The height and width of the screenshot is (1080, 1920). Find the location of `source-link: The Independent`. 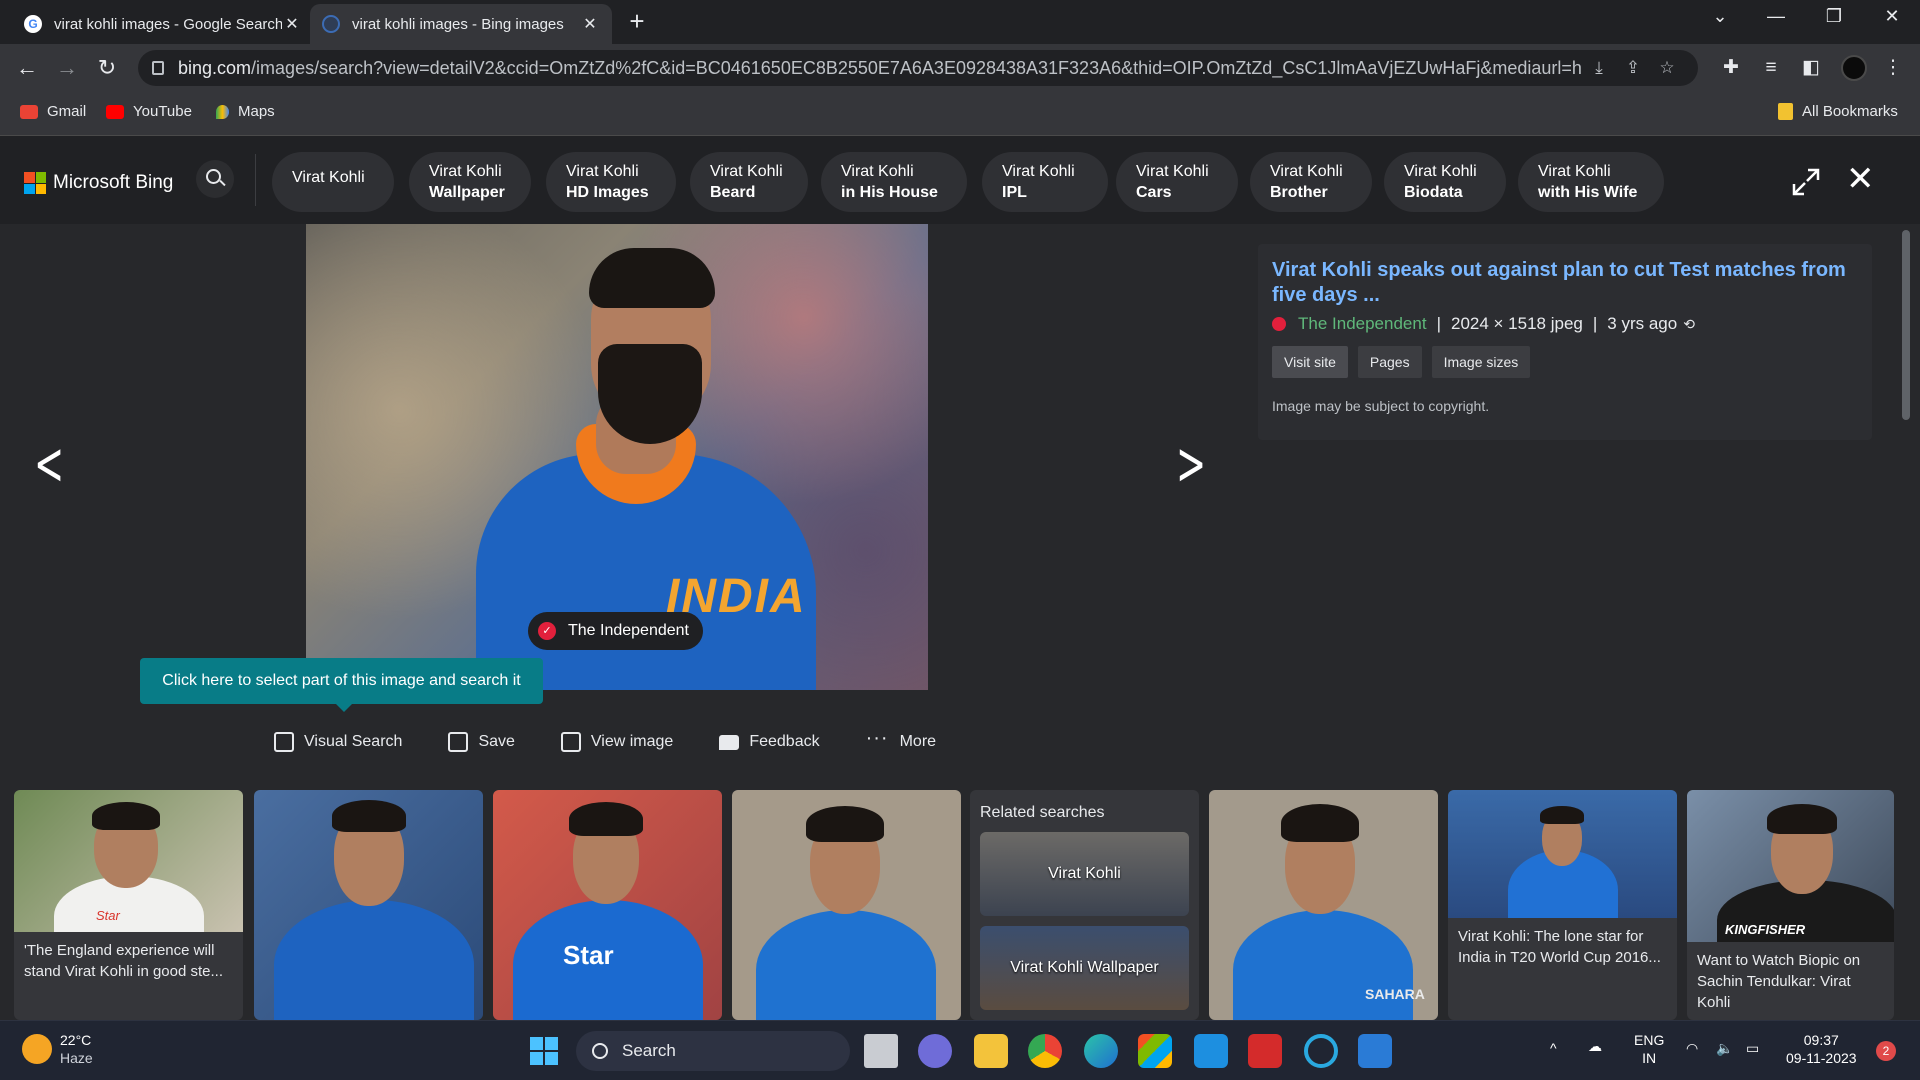

source-link: The Independent is located at coordinates (1362, 324).